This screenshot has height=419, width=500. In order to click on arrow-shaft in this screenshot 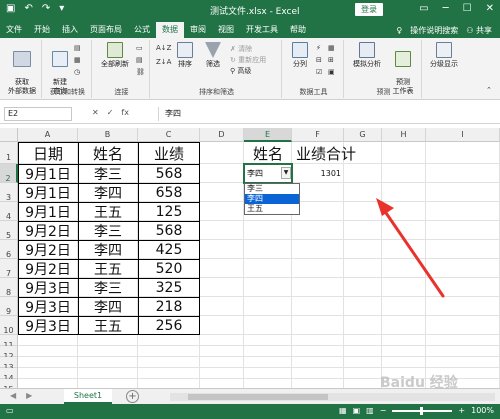, I will do `click(413, 253)`.